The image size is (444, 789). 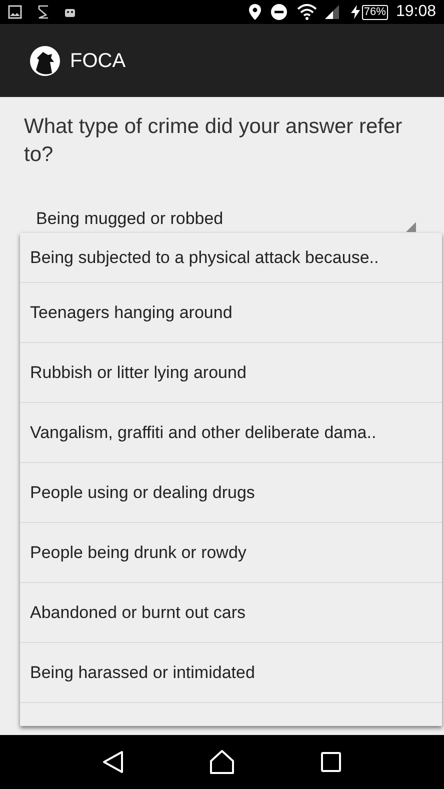 I want to click on app-title: FOCA, so click(x=98, y=61).